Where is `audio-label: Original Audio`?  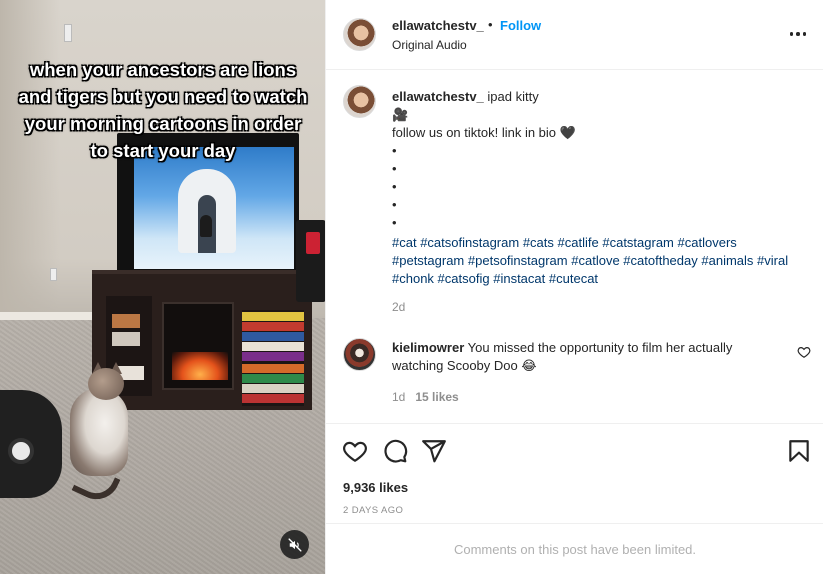 audio-label: Original Audio is located at coordinates (429, 45).